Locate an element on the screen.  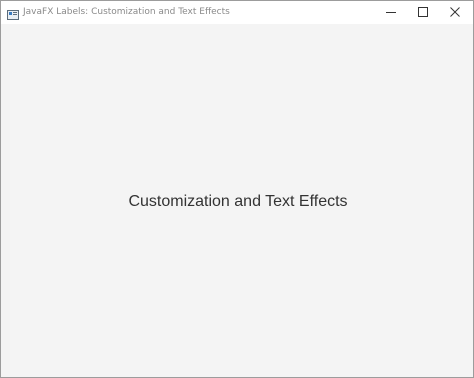
maximize-button is located at coordinates (423, 12).